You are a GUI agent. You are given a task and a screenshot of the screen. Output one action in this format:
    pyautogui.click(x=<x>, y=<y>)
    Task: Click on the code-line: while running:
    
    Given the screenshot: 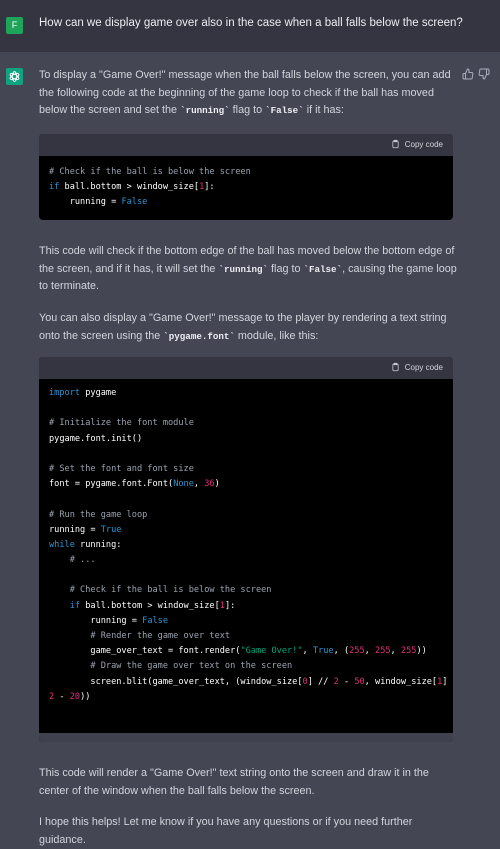 What is the action you would take?
    pyautogui.click(x=85, y=544)
    